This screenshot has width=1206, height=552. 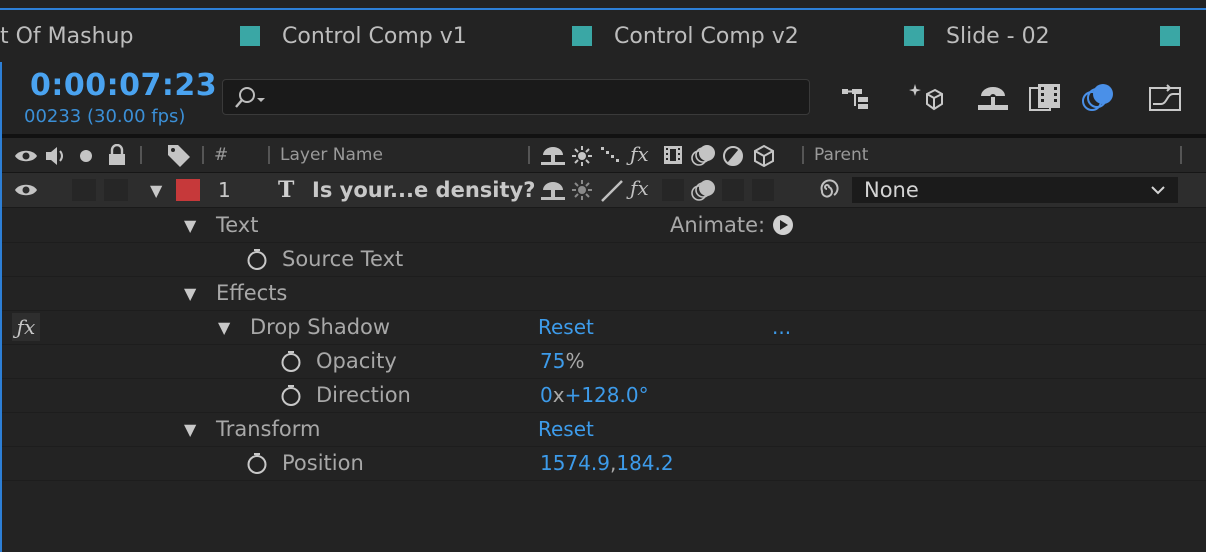 I want to click on tab-label: t Of Mashup, so click(x=67, y=36).